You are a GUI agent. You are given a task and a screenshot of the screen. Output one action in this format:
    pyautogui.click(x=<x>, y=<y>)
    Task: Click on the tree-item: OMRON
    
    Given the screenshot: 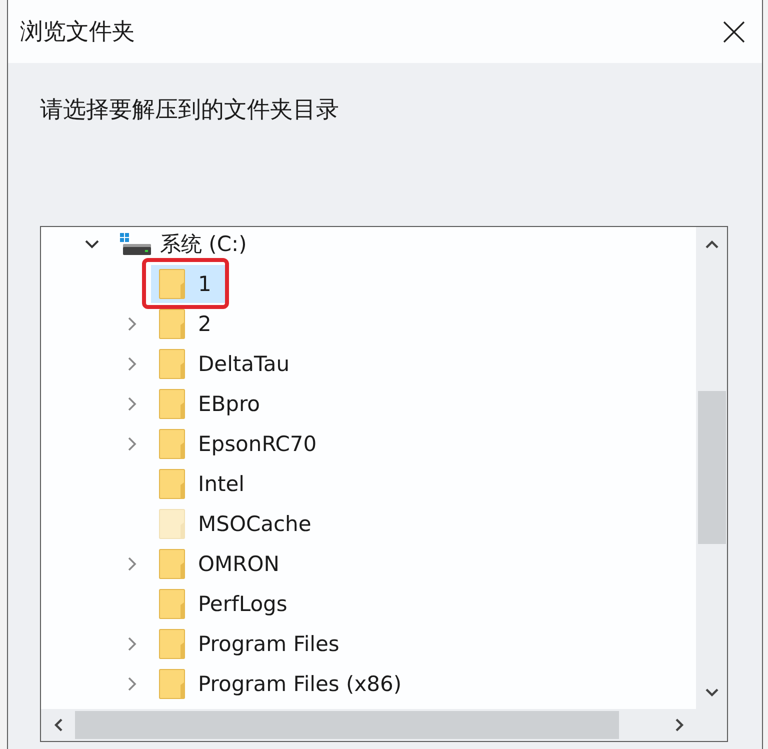 What is the action you would take?
    pyautogui.click(x=222, y=564)
    